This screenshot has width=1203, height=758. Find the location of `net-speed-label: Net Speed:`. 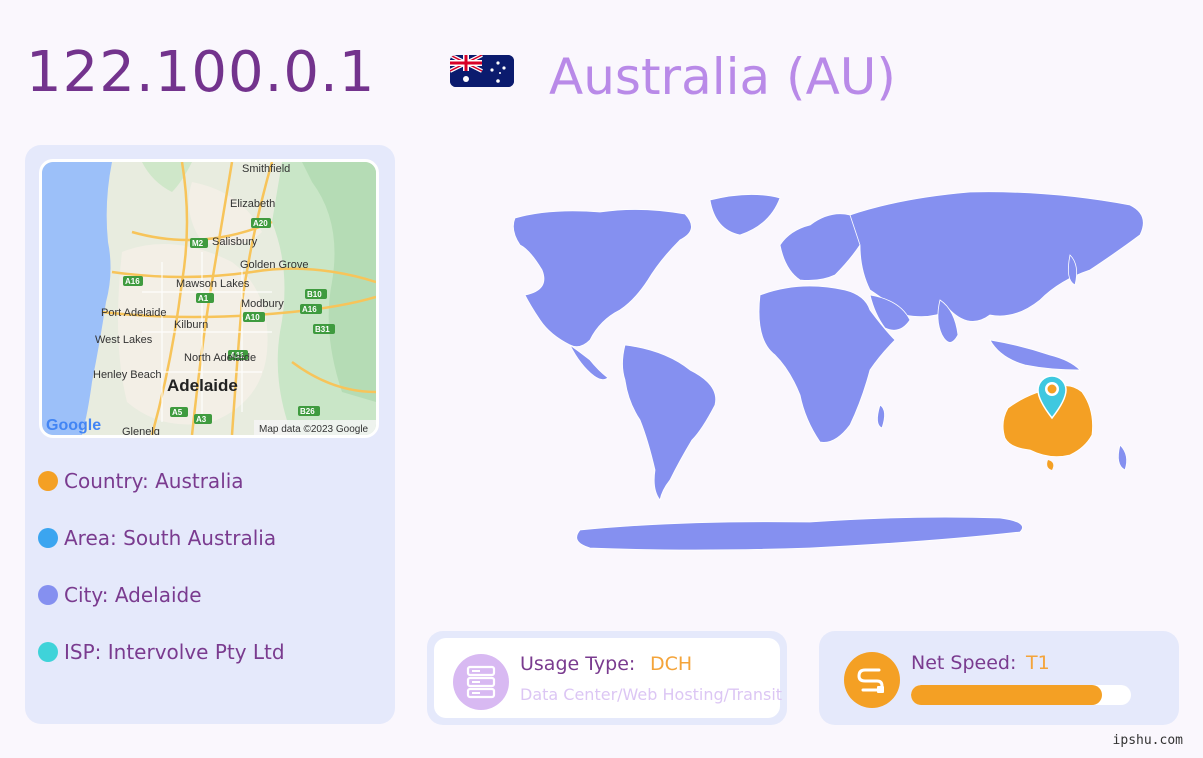

net-speed-label: Net Speed: is located at coordinates (964, 663).